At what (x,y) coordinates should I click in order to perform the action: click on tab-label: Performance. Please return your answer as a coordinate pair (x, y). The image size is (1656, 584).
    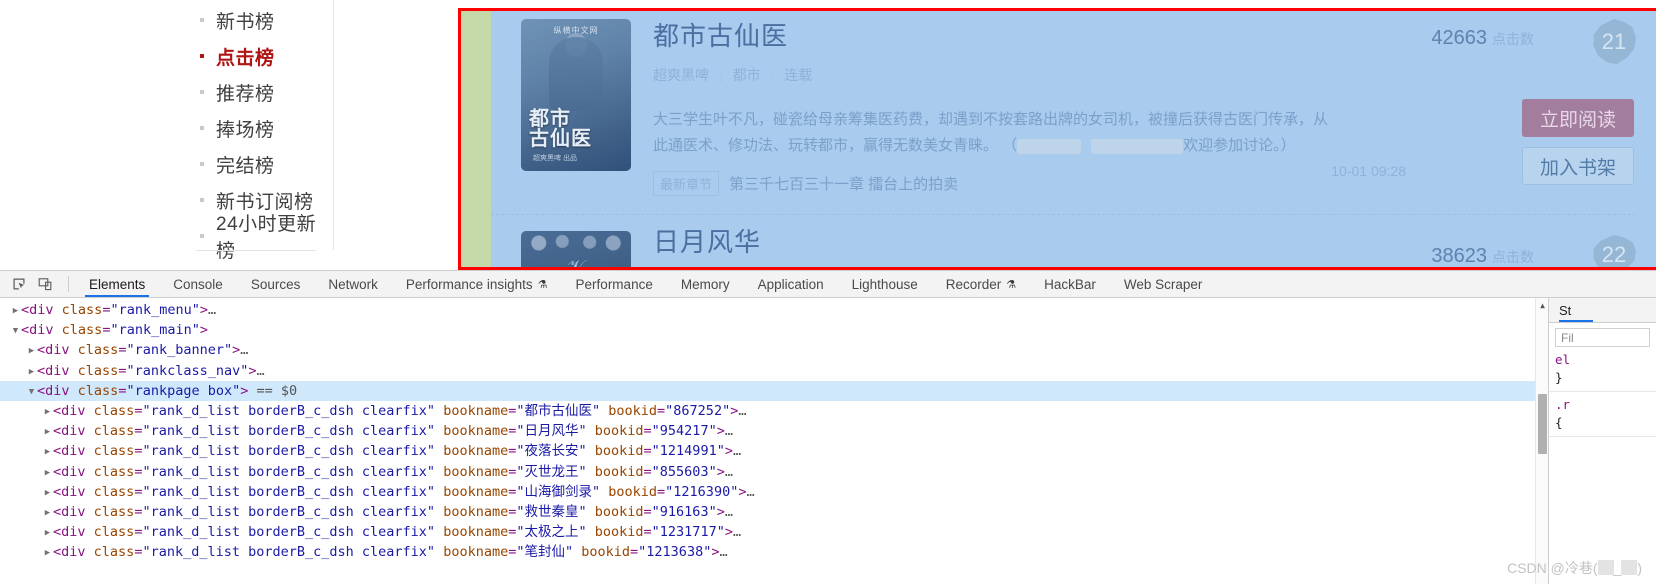
    Looking at the image, I should click on (614, 284).